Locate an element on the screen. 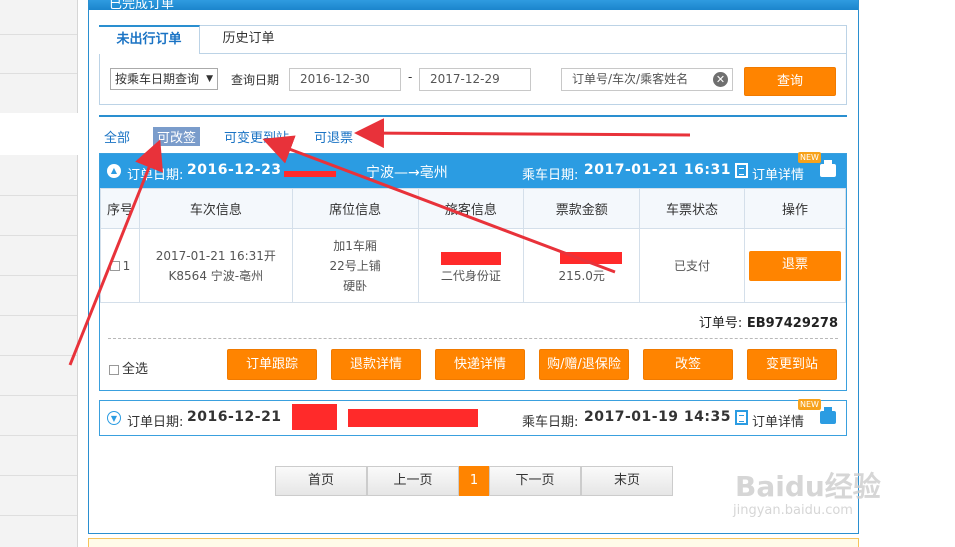  nav-item-active is located at coordinates (39, 134).